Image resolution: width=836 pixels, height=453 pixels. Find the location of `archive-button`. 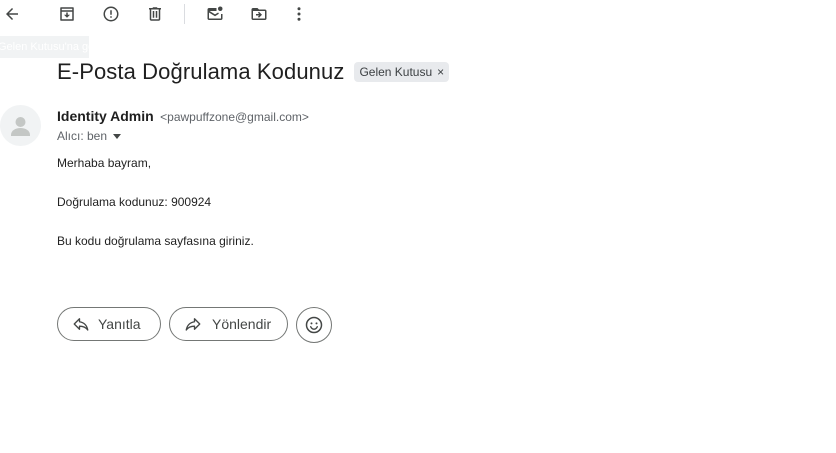

archive-button is located at coordinates (67, 14).